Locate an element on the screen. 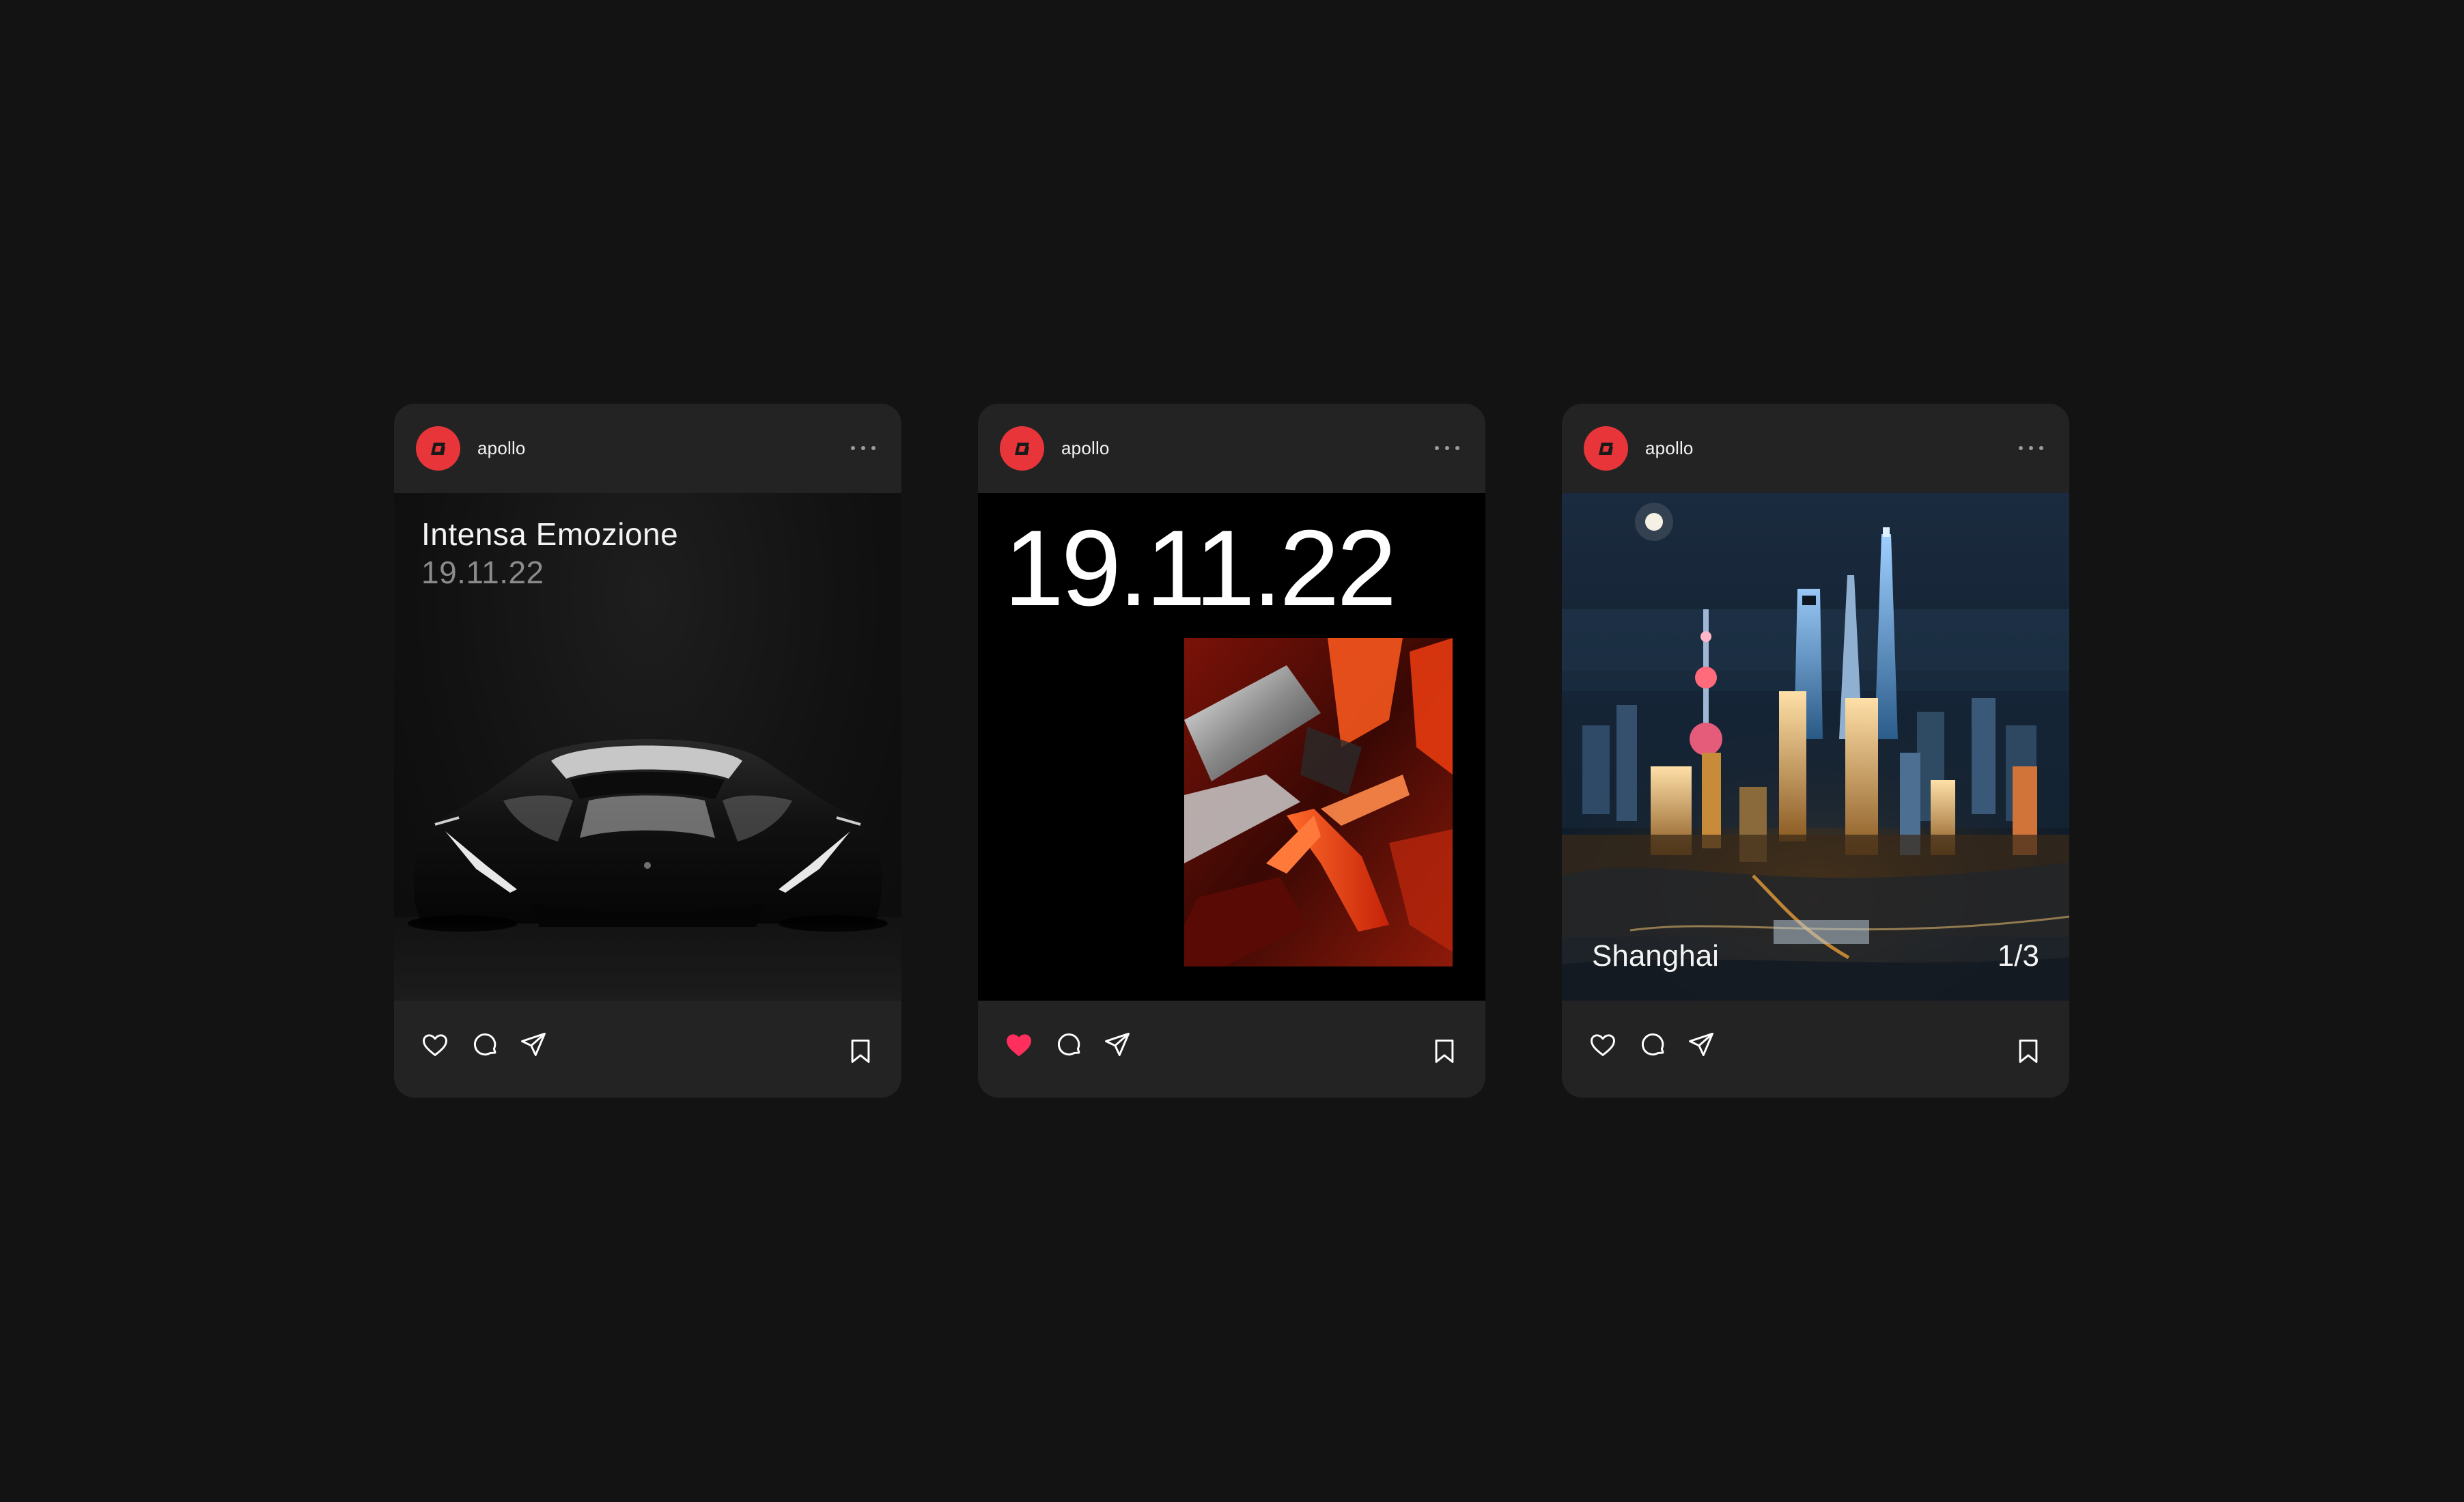  post-card: apollo Shanghai 1/3 is located at coordinates (1815, 751).